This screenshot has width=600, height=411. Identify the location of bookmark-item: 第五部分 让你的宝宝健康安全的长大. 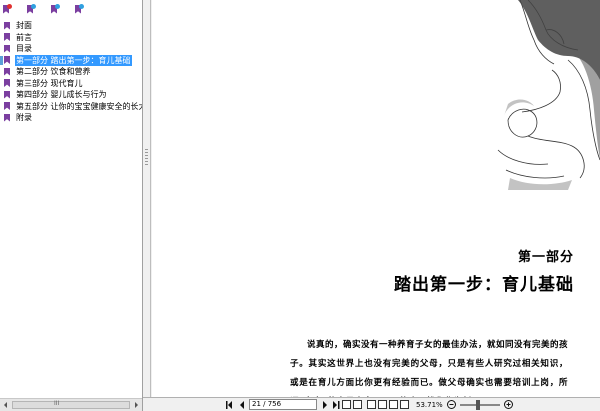
(71, 107).